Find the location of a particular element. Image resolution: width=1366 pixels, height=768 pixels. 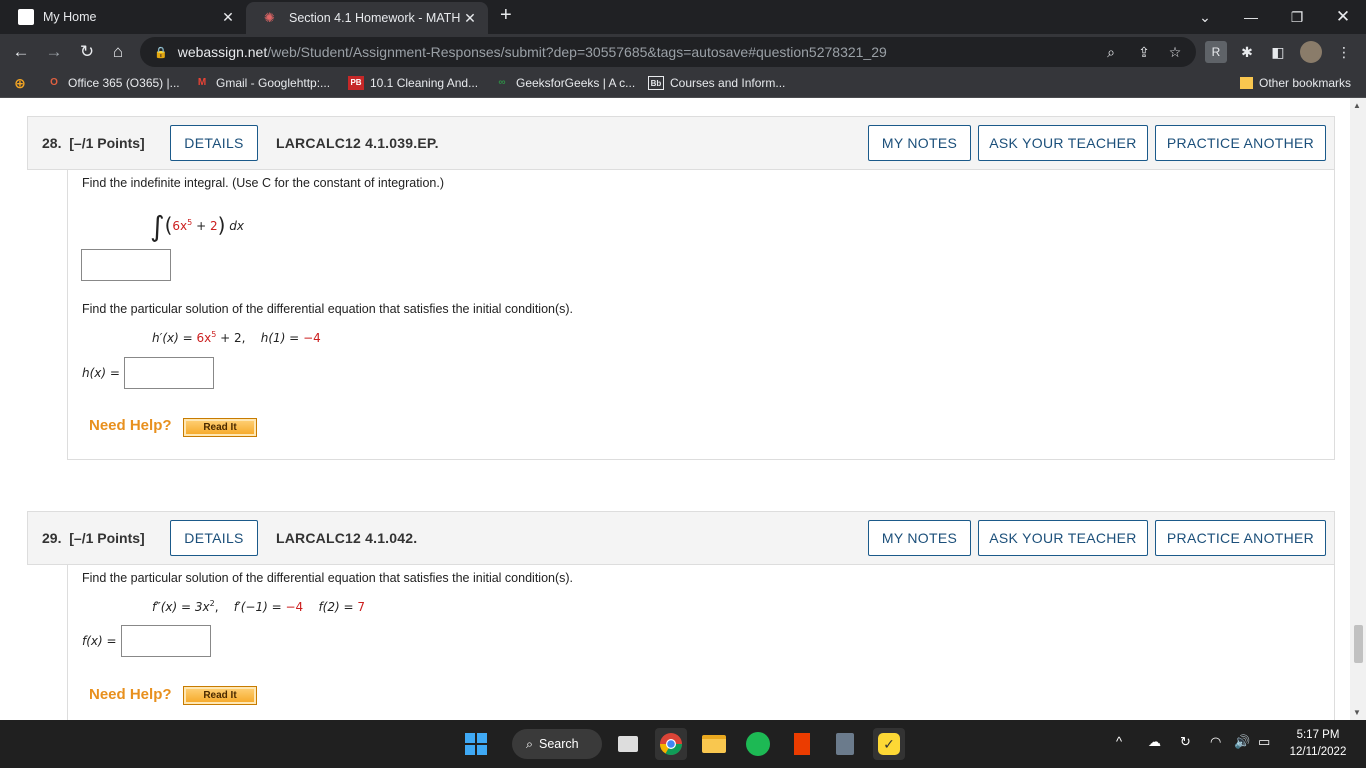

volume-icon: 🔊 is located at coordinates (1242, 742).